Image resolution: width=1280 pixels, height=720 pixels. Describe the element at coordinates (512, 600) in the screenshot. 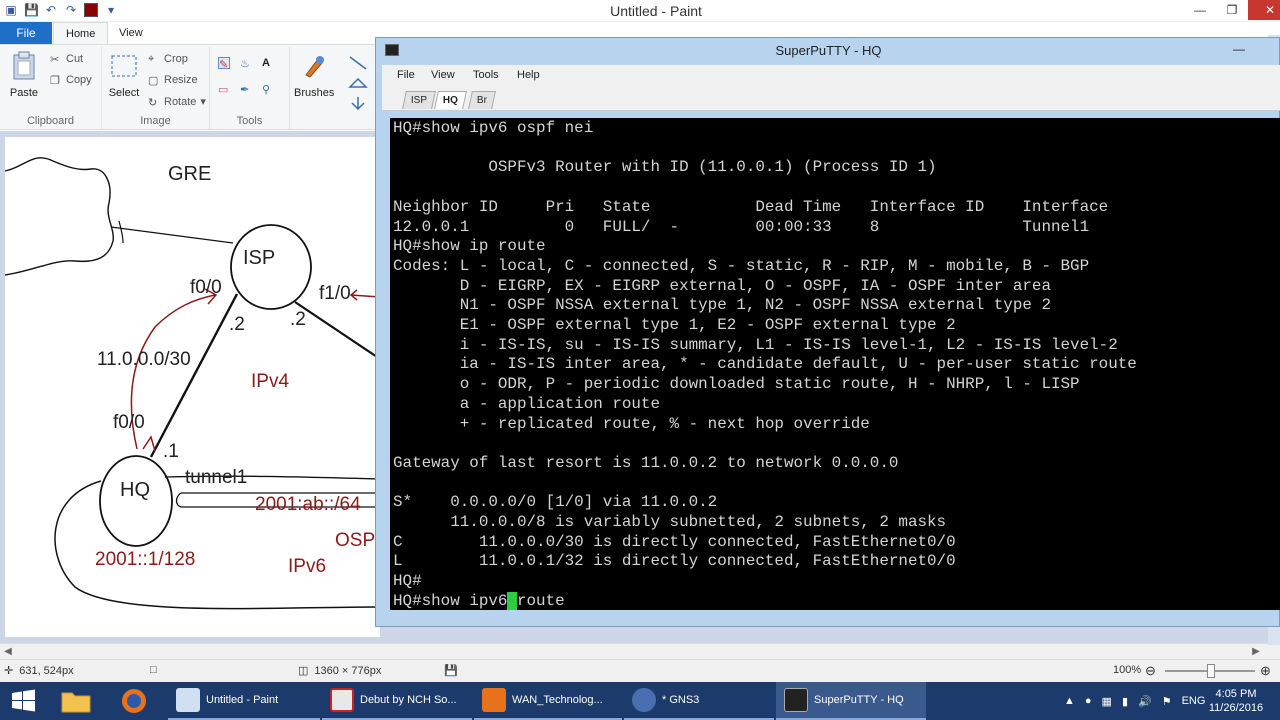

I see `terminal-cursor` at that location.